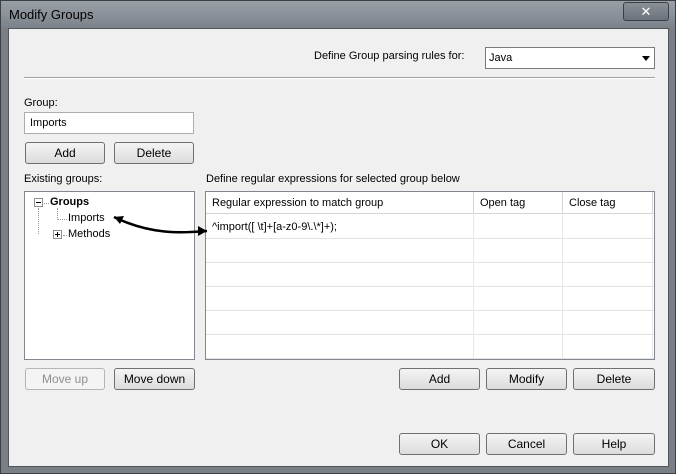 The width and height of the screenshot is (676, 474). I want to click on annotation-arrow, so click(160, 225).